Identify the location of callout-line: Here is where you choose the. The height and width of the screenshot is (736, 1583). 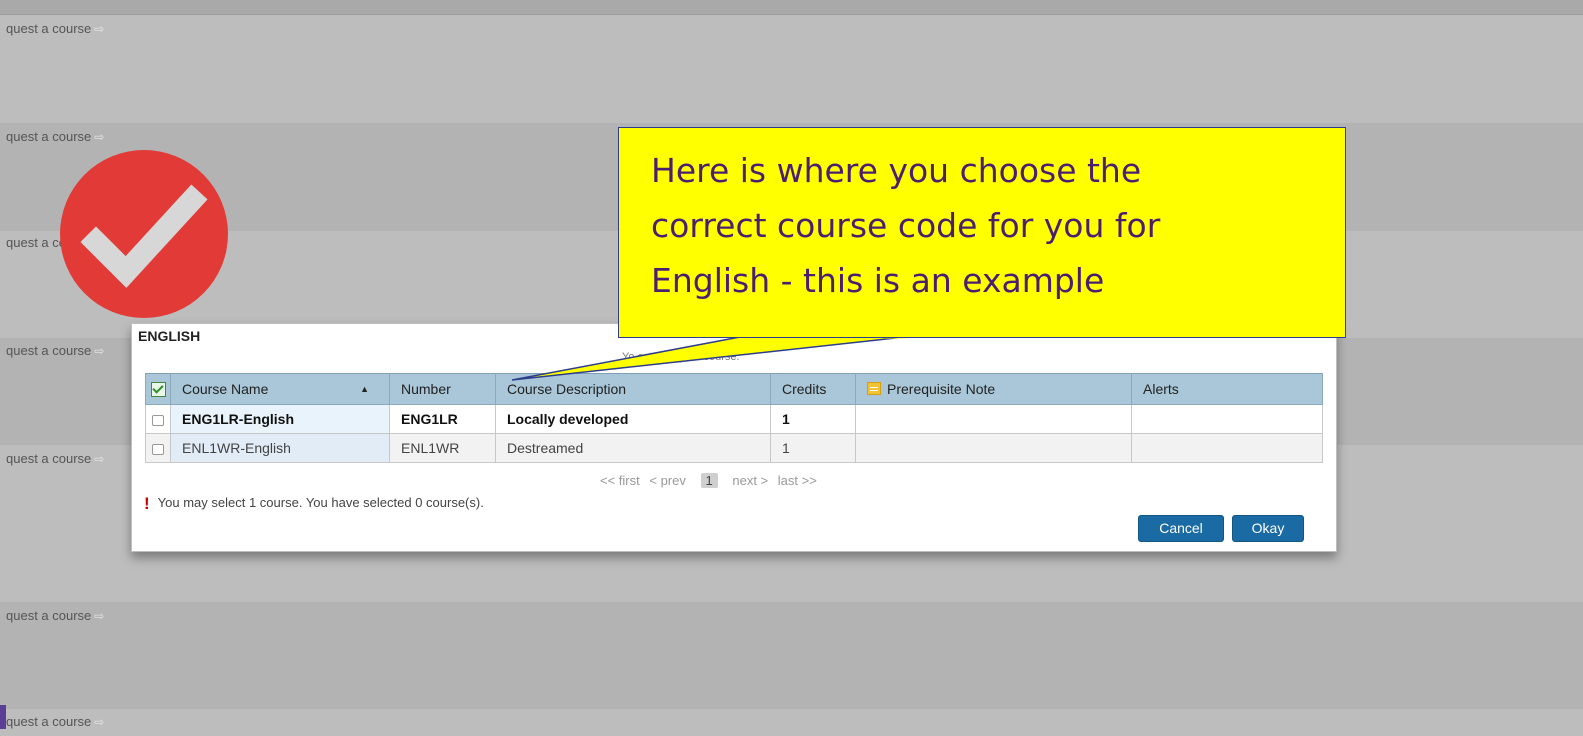
(896, 170).